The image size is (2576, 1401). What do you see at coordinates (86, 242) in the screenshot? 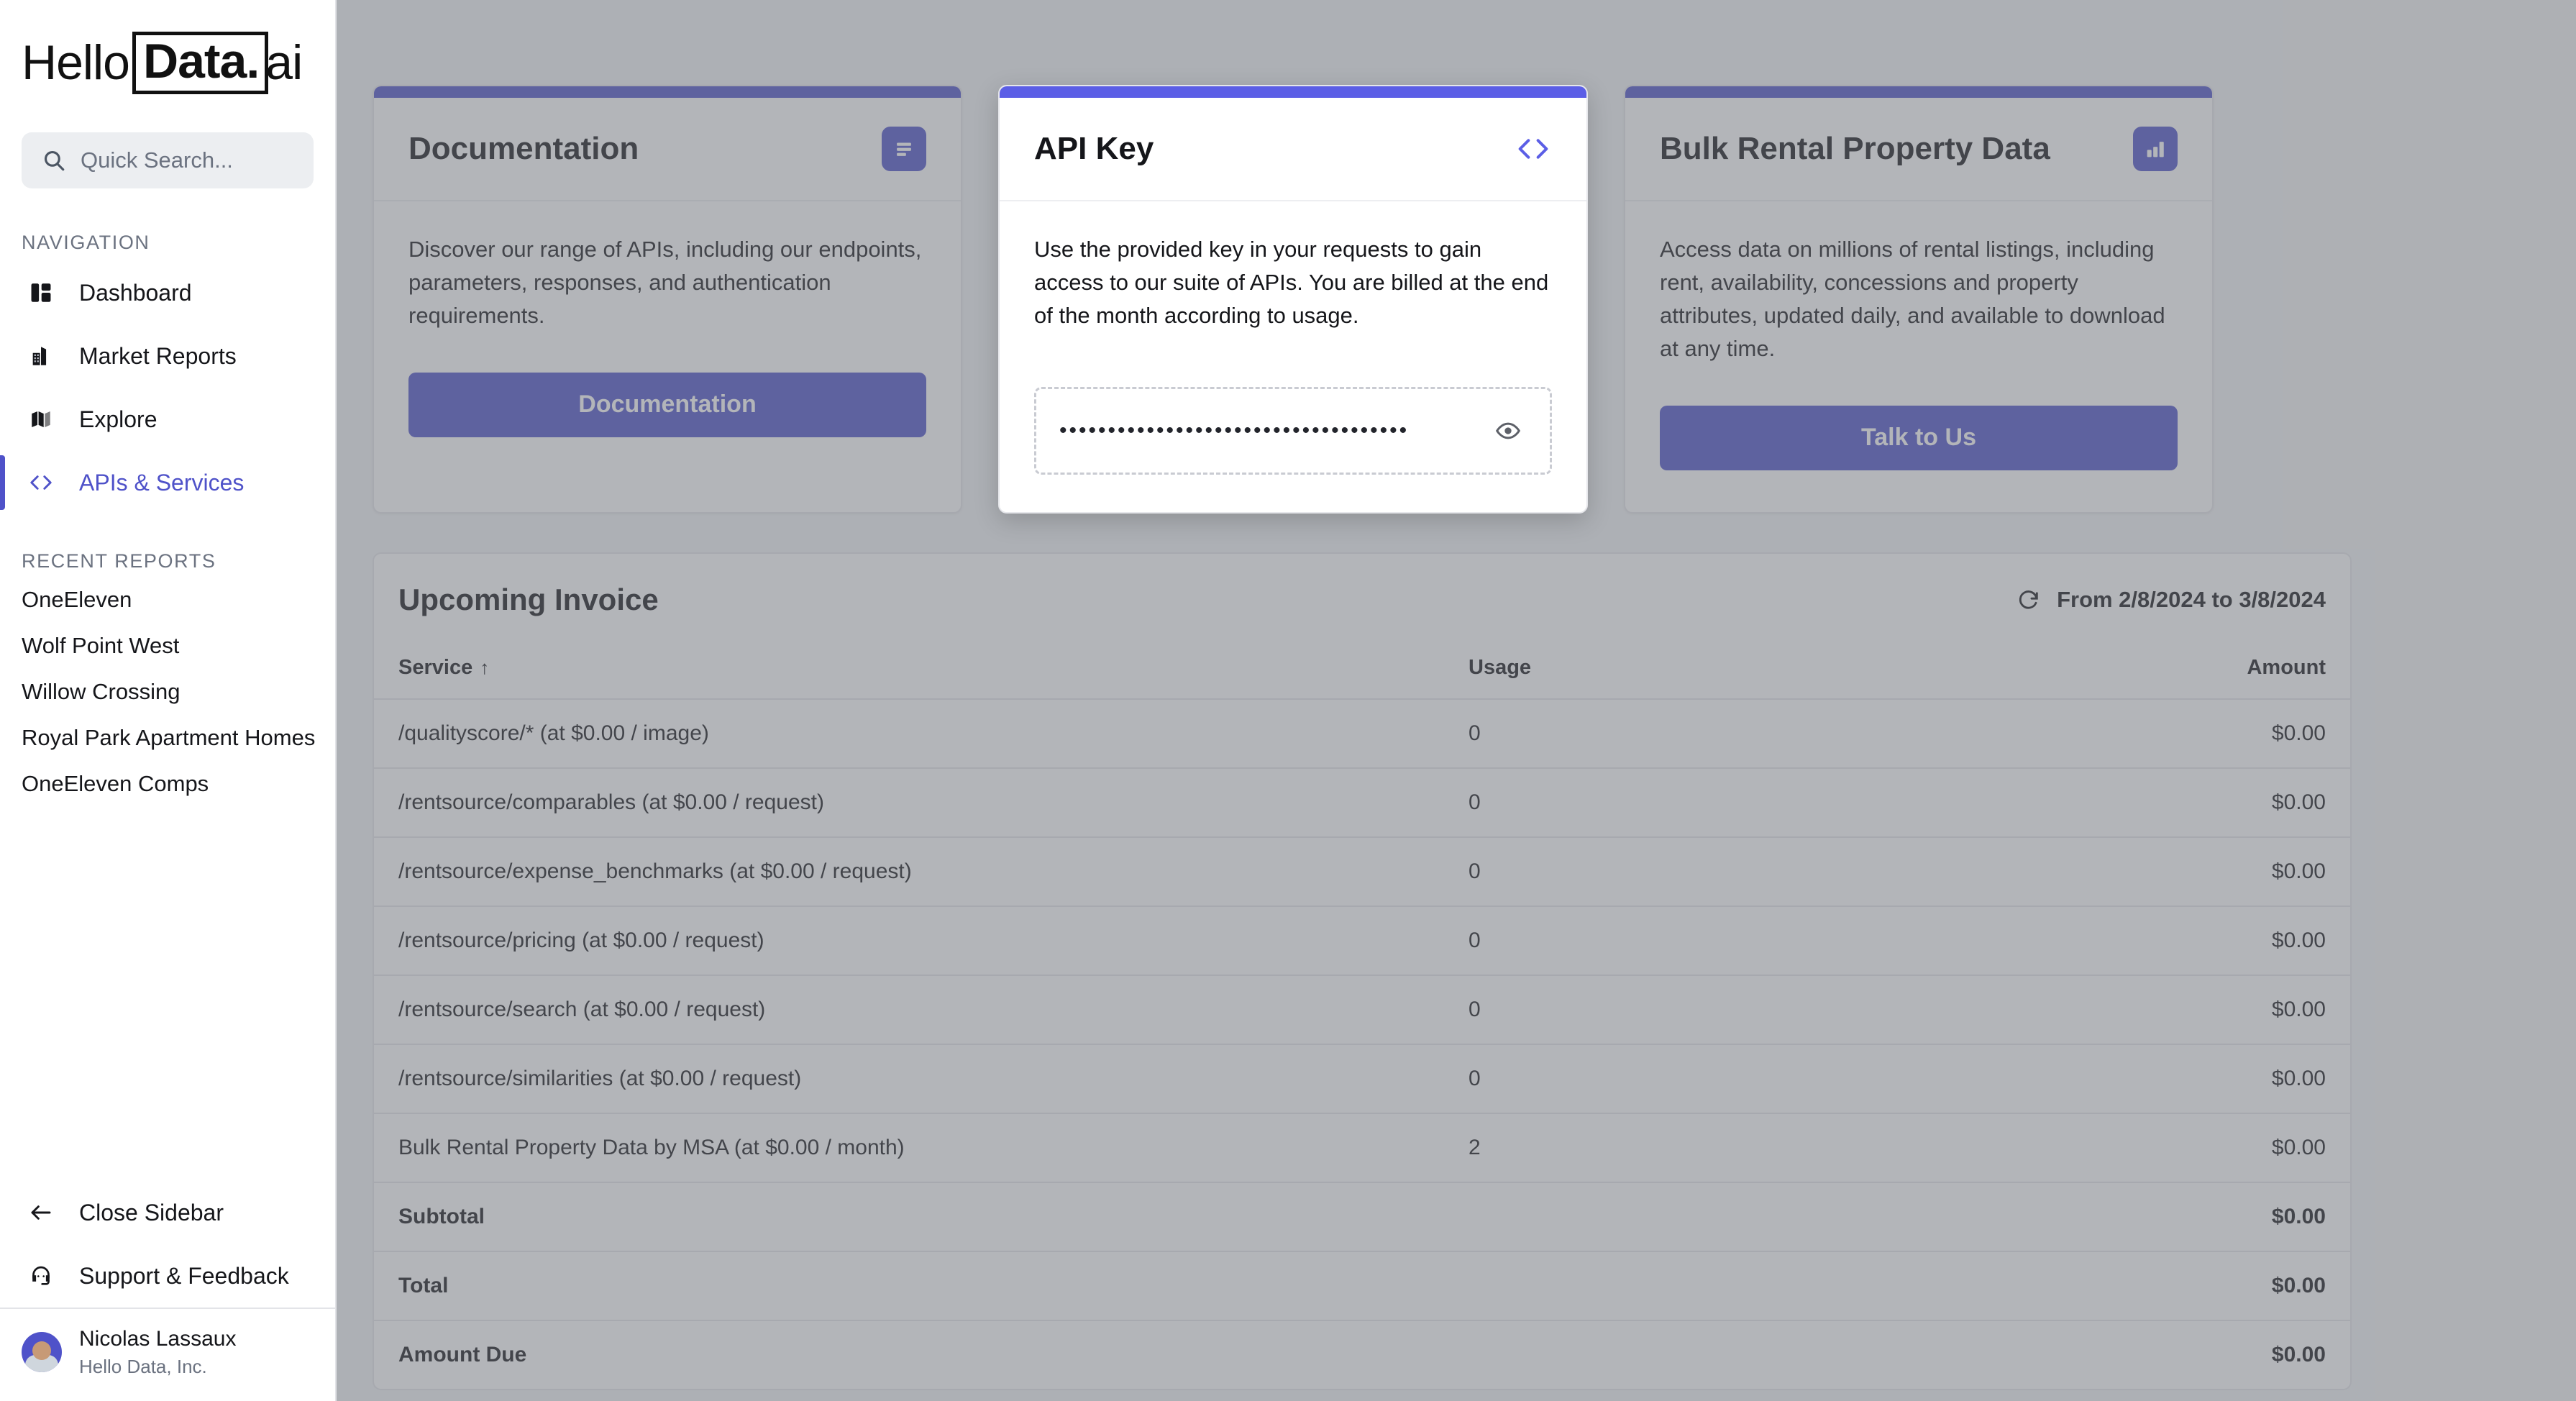
I see `navigation-label: NAVIGATION` at bounding box center [86, 242].